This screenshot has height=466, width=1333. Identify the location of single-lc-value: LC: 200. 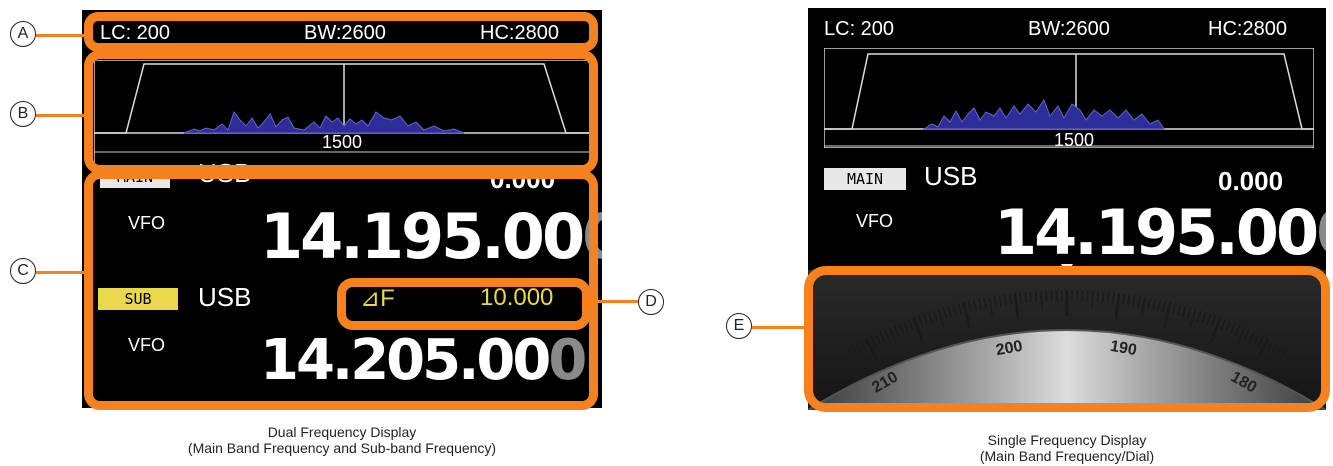
(859, 29).